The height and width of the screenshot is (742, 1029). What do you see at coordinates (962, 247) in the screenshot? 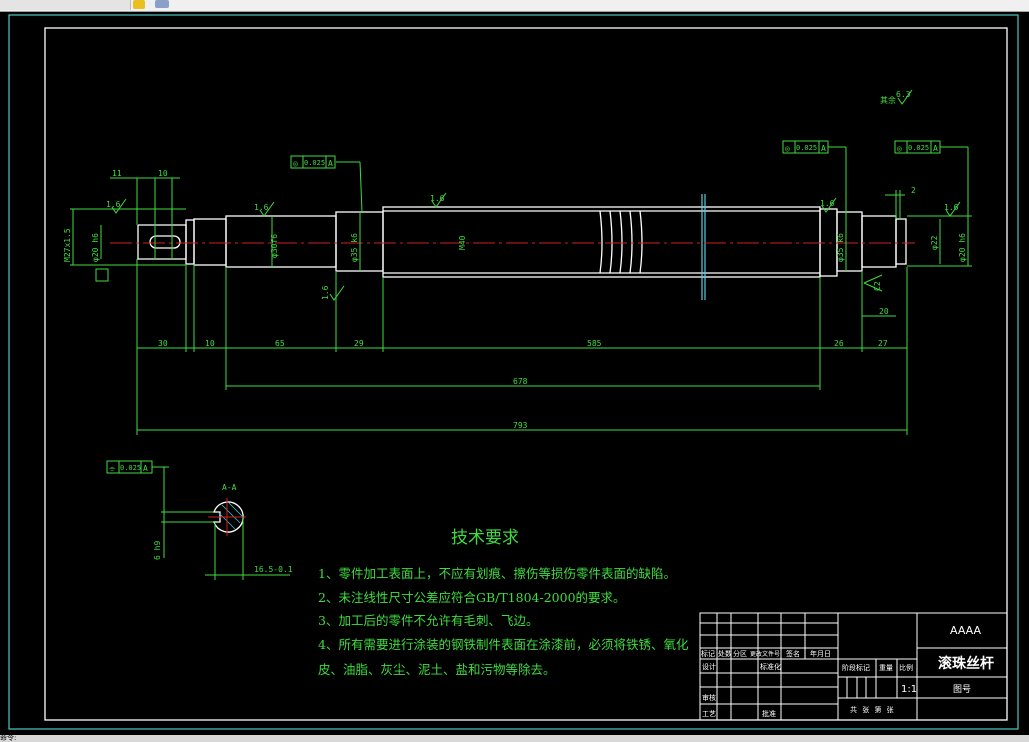
I see `dim-phi20-right: φ20 h6` at bounding box center [962, 247].